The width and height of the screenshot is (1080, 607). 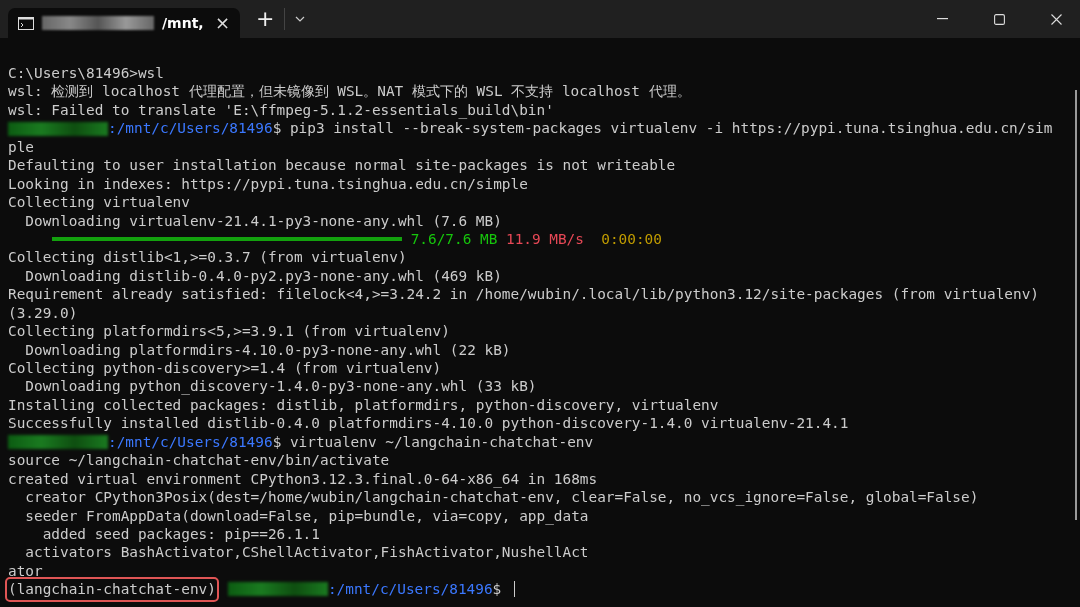 I want to click on output-text: Collecting platformdirs<5,>=3.9.1 (from virtualenv), so click(x=229, y=331).